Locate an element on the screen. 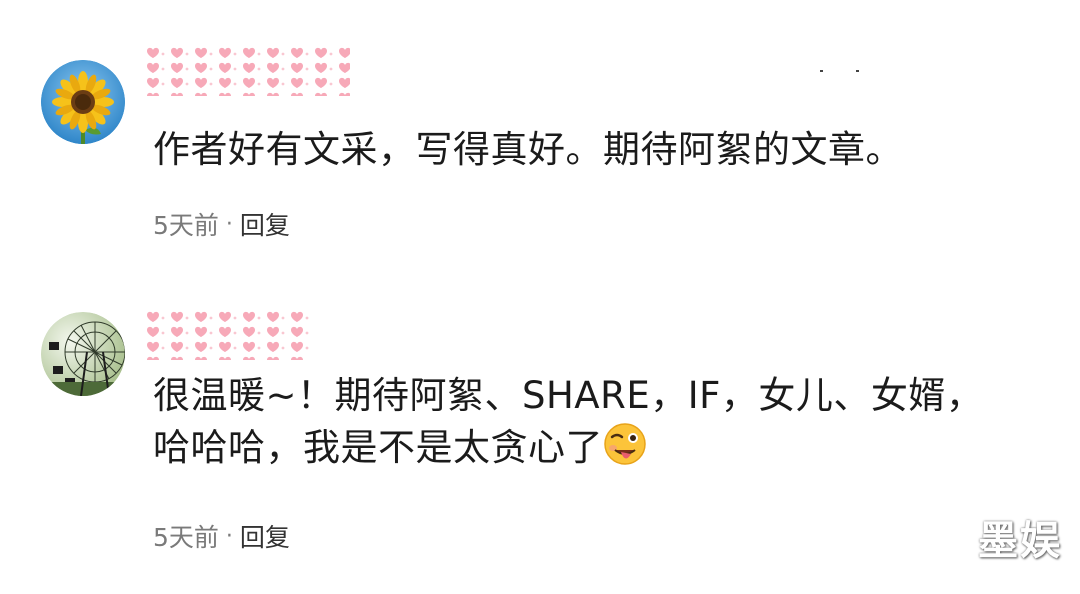 This screenshot has height=594, width=1080. winking-tongue-emoji-icon is located at coordinates (625, 444).